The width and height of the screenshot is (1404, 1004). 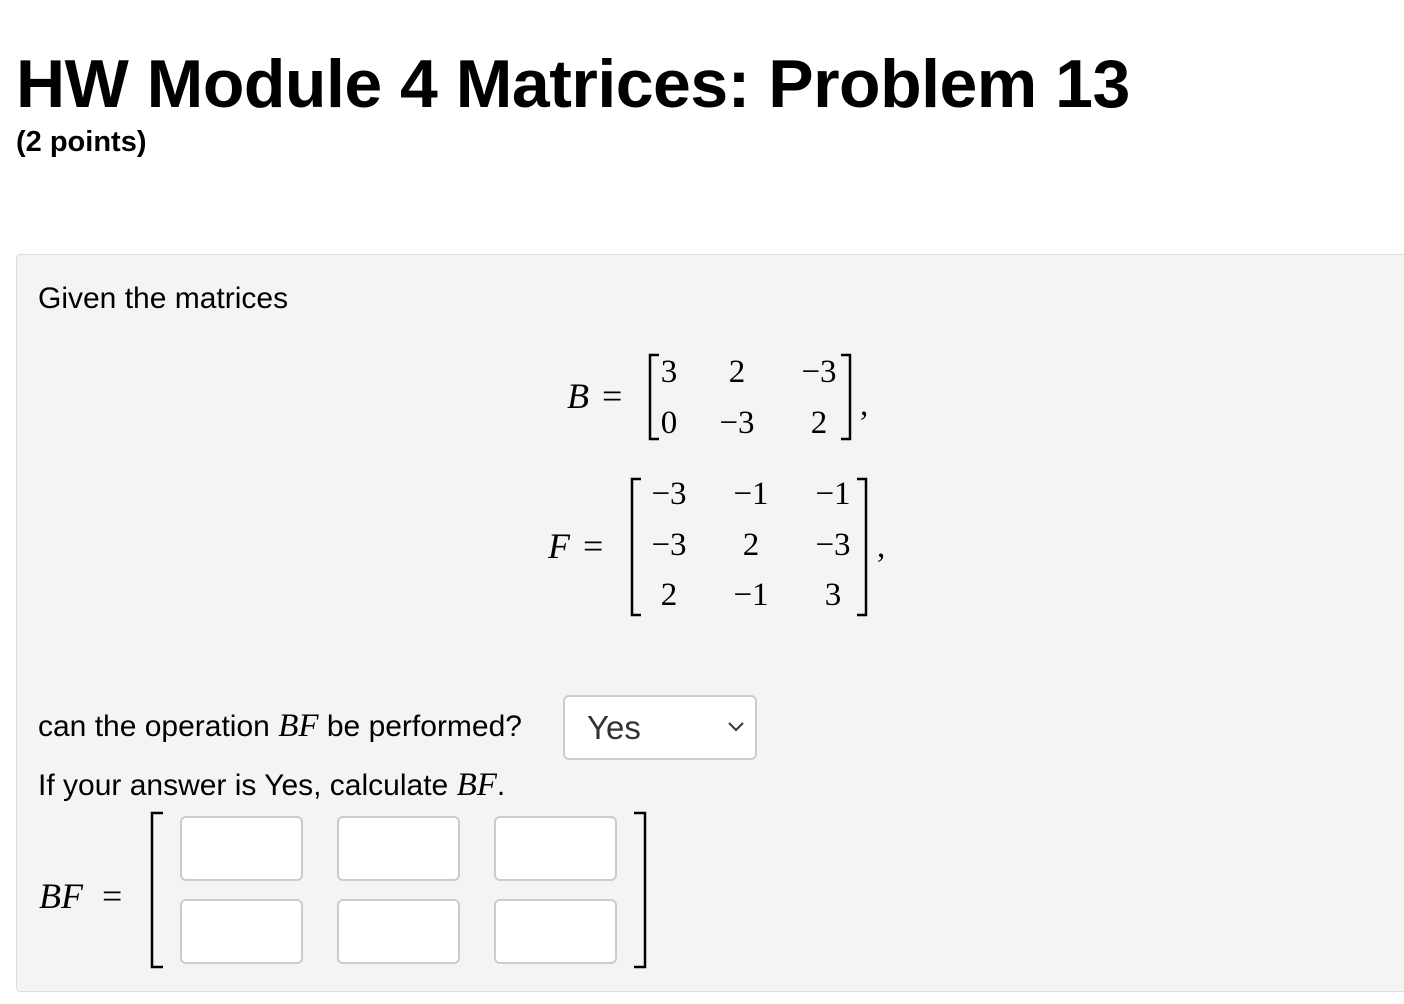 What do you see at coordinates (578, 396) in the screenshot?
I see `matrix-b-name: B` at bounding box center [578, 396].